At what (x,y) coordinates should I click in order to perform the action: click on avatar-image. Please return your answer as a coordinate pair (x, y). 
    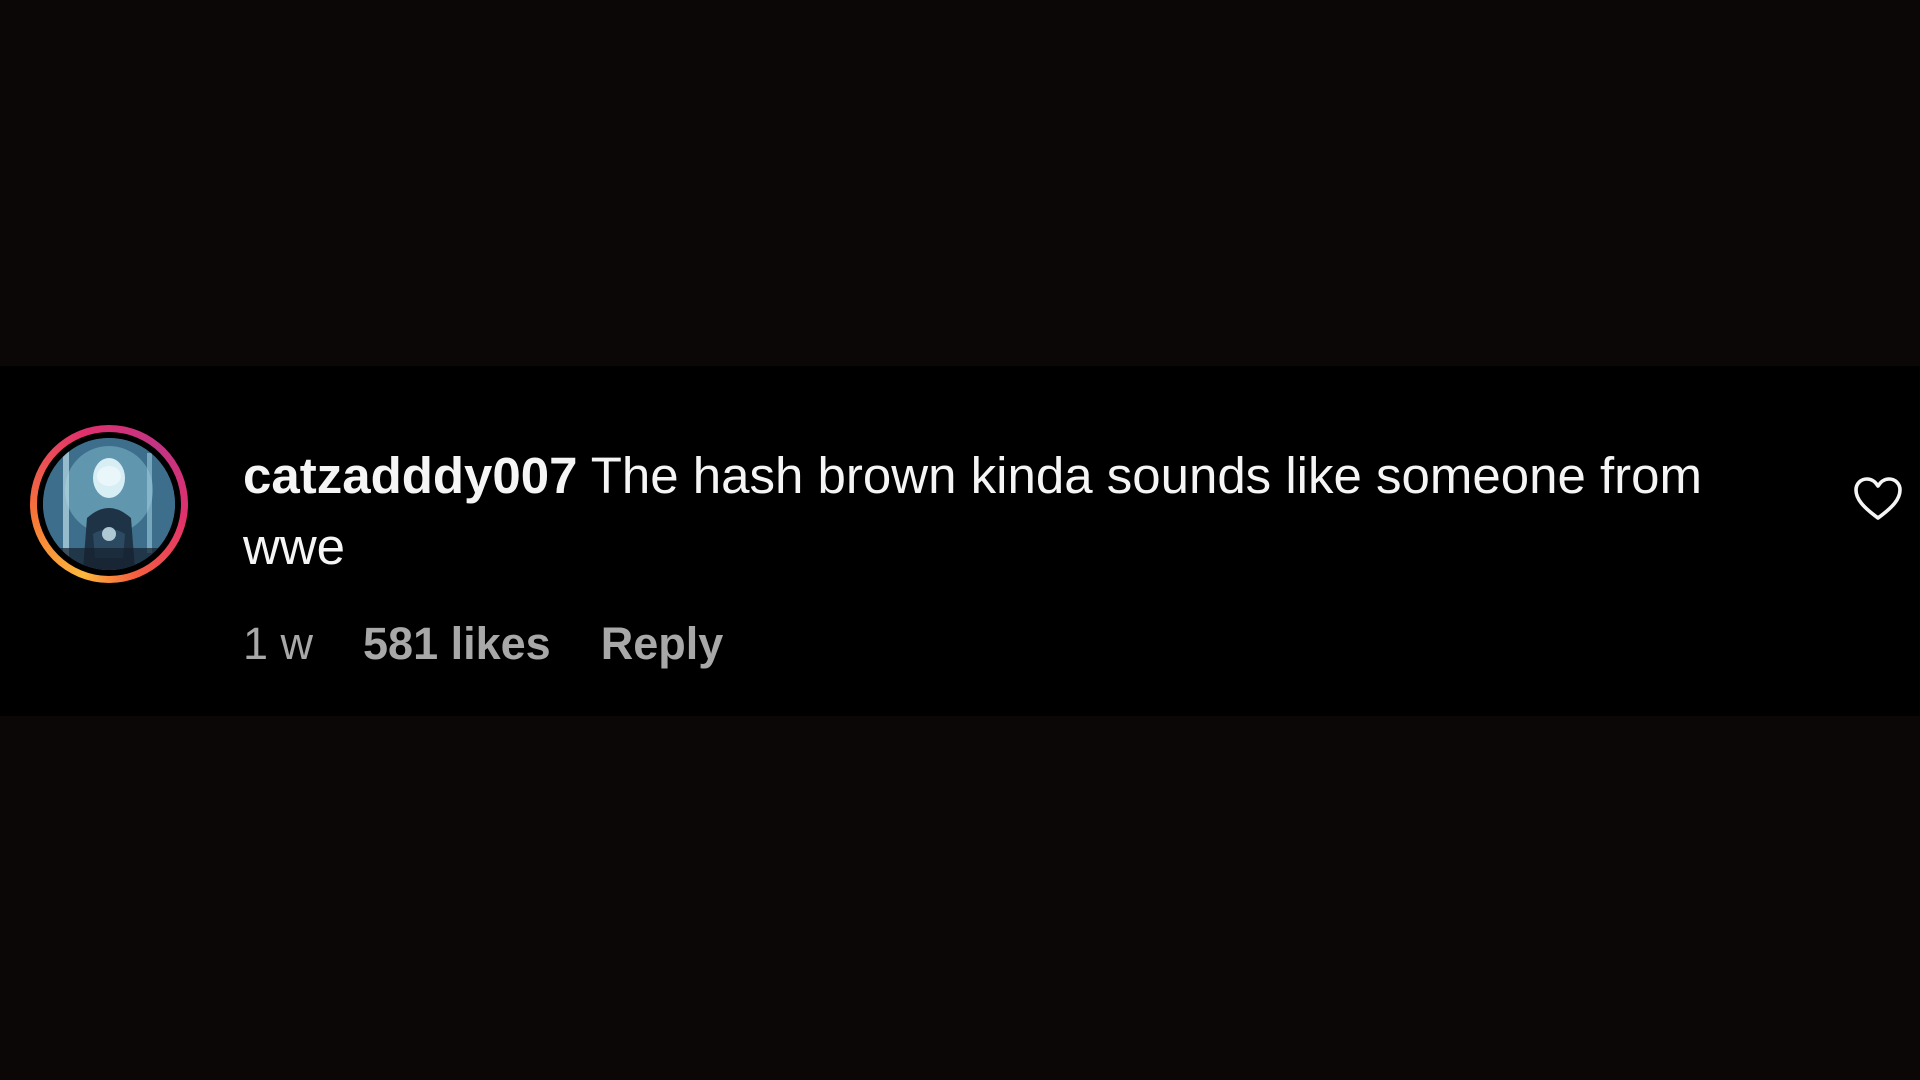
    Looking at the image, I should click on (109, 504).